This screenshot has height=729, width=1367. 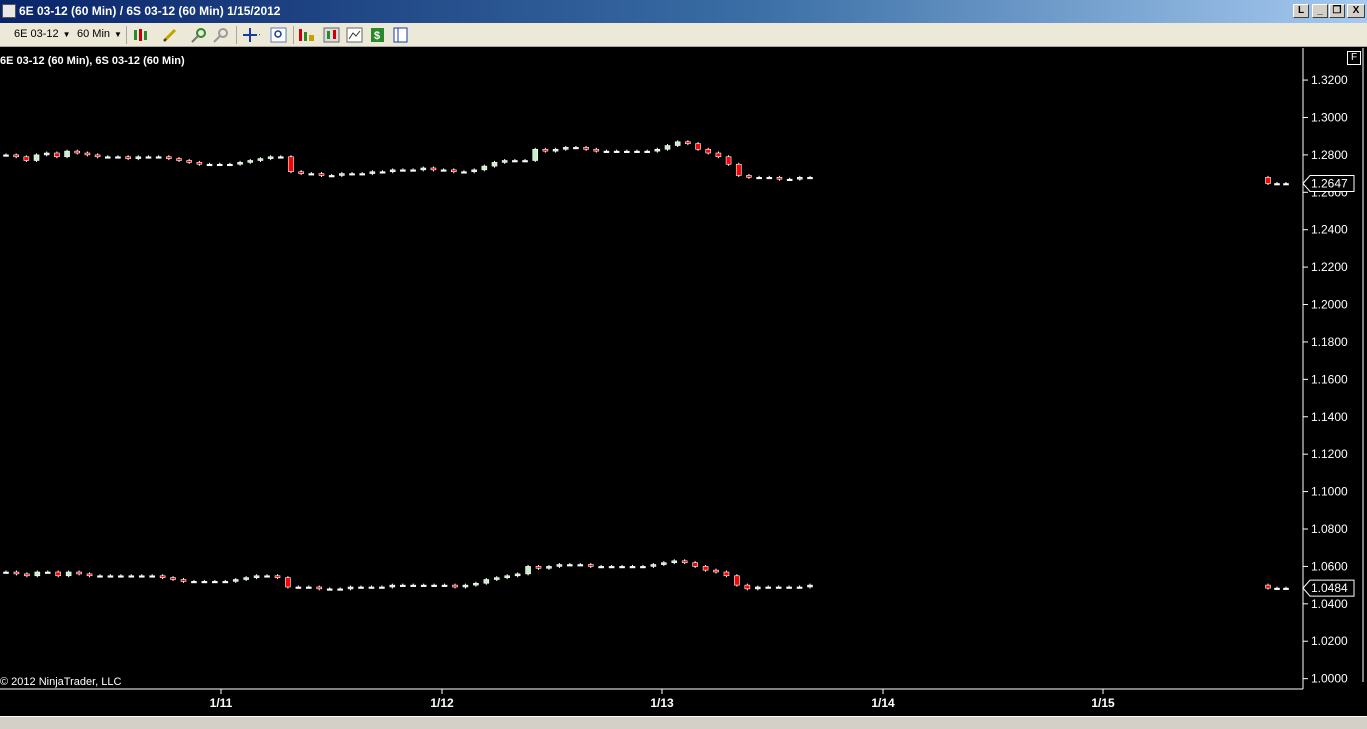 What do you see at coordinates (42, 34) in the screenshot?
I see `instrument-selector: 6E 03-12 ▼` at bounding box center [42, 34].